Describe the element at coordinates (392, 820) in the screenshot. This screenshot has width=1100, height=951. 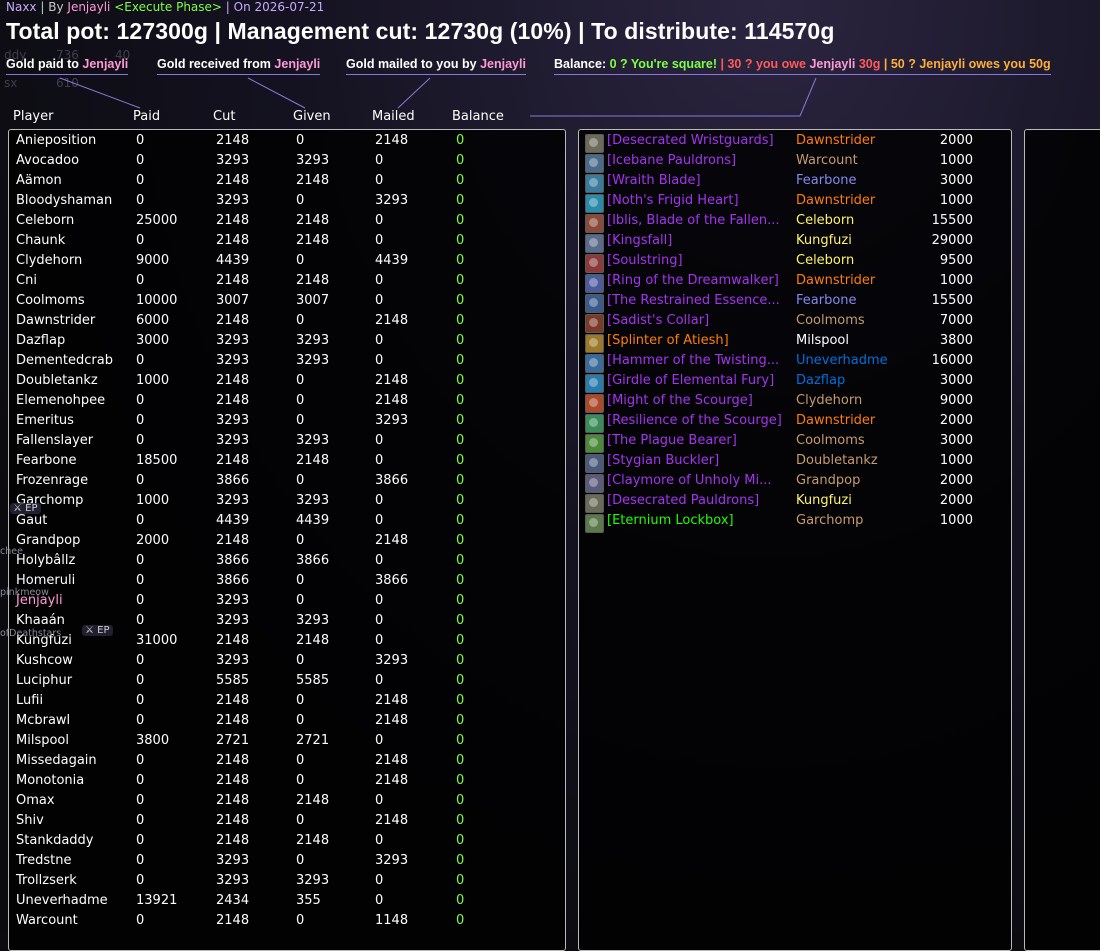
I see `mailed-value: 2148` at that location.